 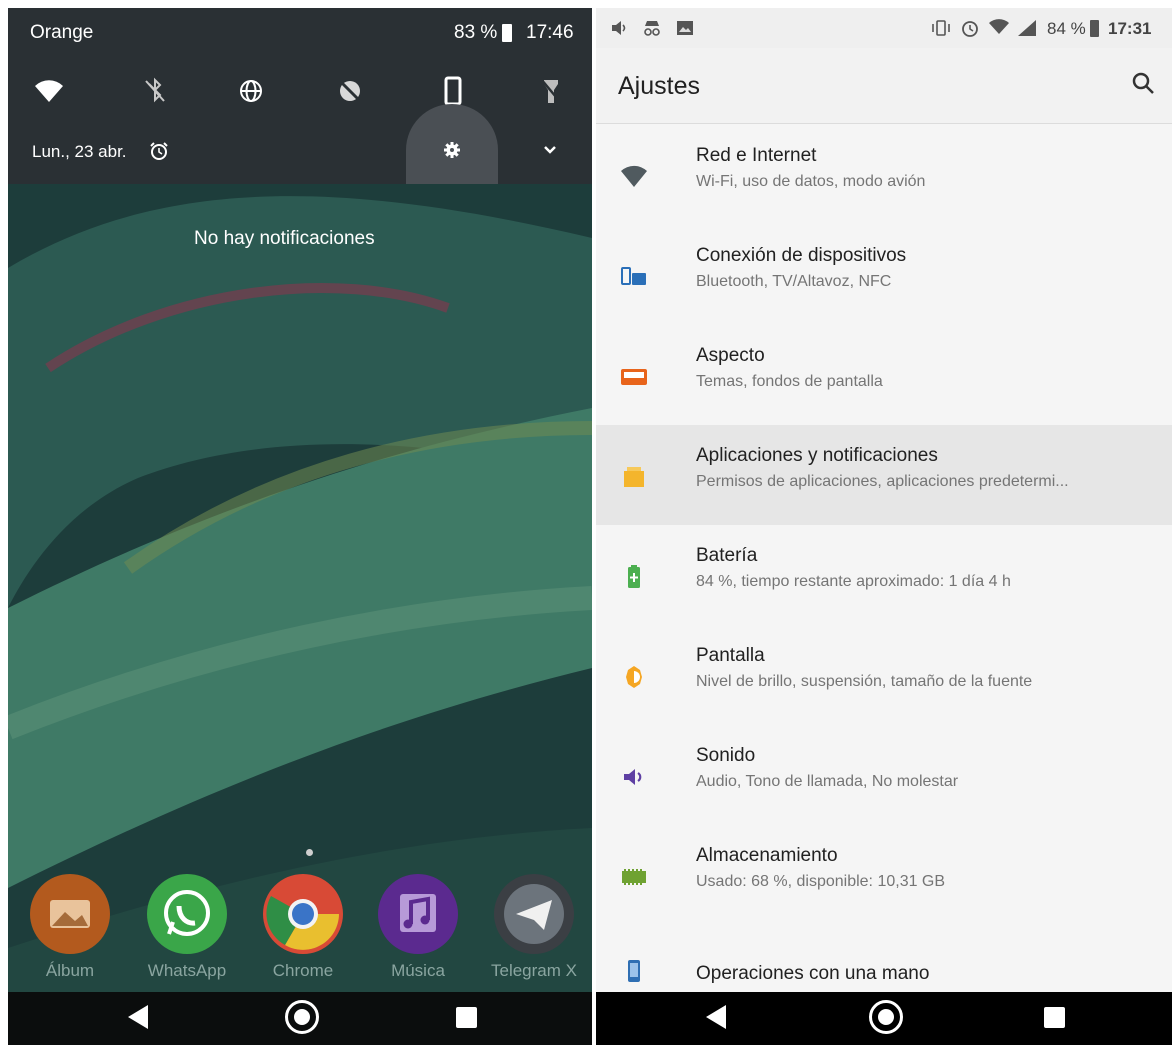 What do you see at coordinates (303, 970) in the screenshot?
I see `dock-label-chrome: Chrome` at bounding box center [303, 970].